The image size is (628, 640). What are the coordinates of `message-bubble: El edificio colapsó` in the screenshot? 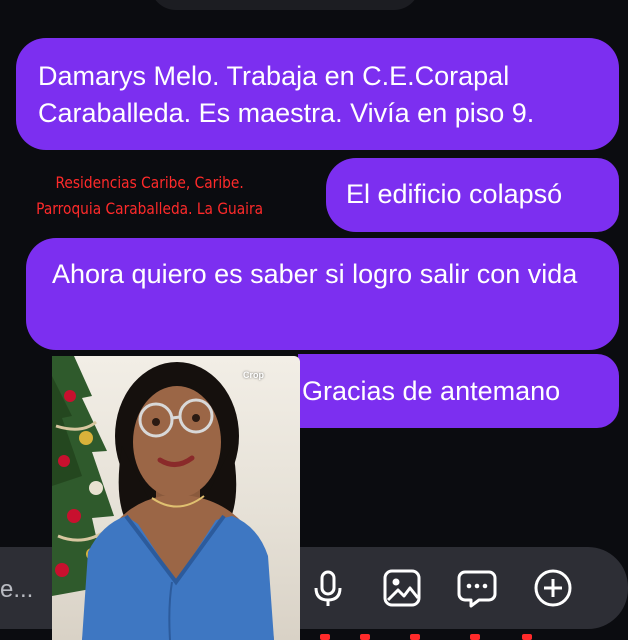 It's located at (472, 195).